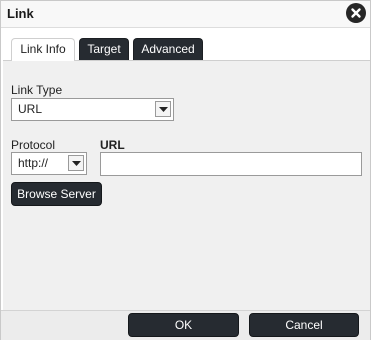 This screenshot has width=371, height=340. I want to click on tab-target: Target, so click(104, 49).